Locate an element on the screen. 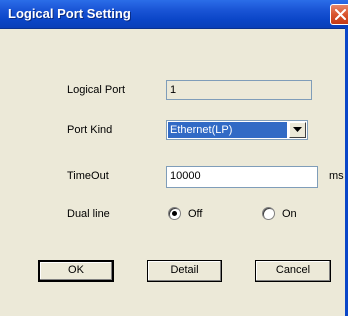 This screenshot has height=316, width=348. radio-selected-dot is located at coordinates (174, 213).